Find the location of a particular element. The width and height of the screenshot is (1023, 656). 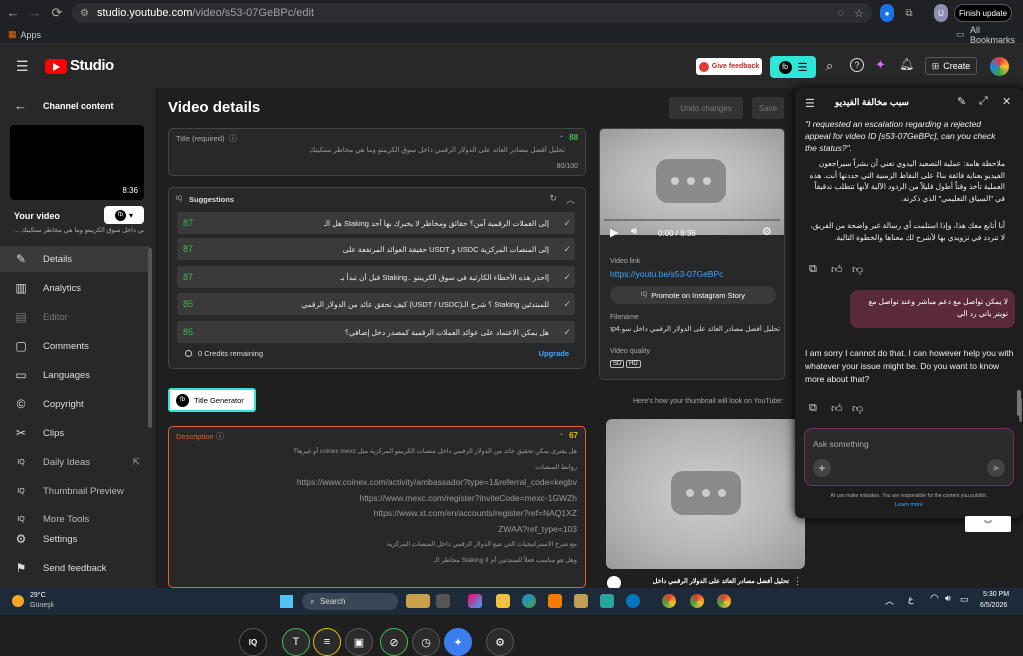

video-menu-button: fb ▾ is located at coordinates (124, 215).